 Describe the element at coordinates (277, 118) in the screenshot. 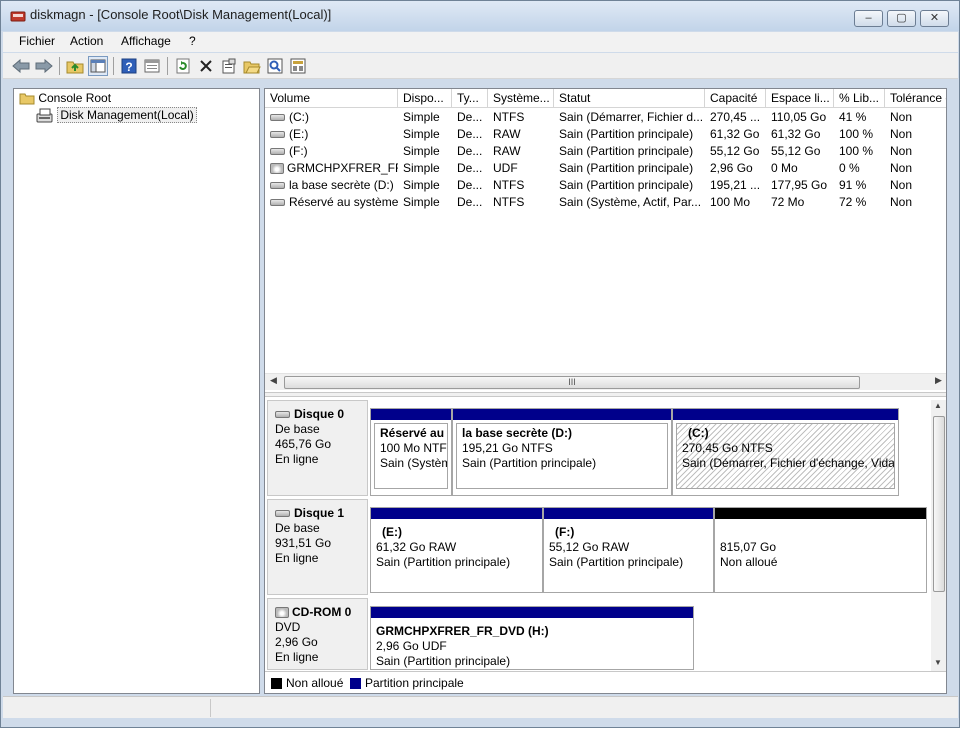

I see `volume-drive-icon` at that location.